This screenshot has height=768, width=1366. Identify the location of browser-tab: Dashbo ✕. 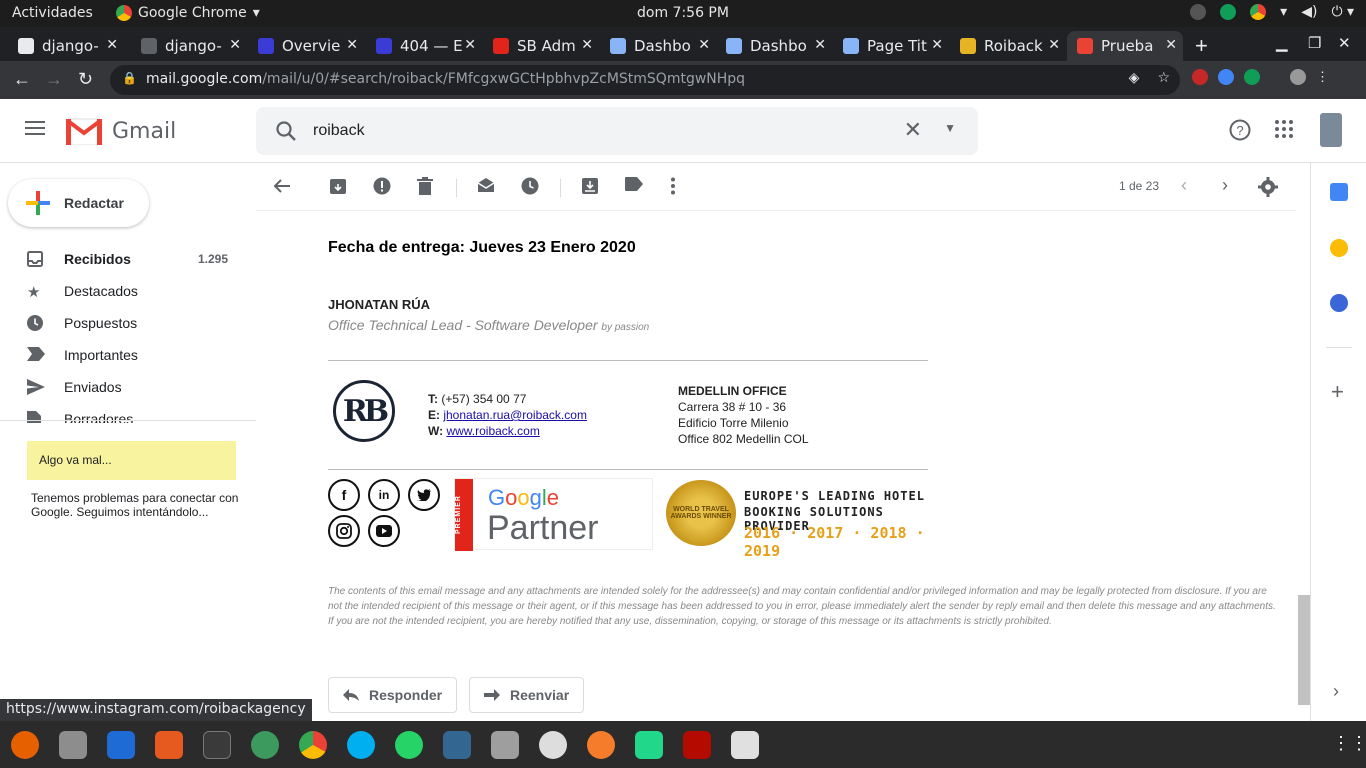
(658, 46).